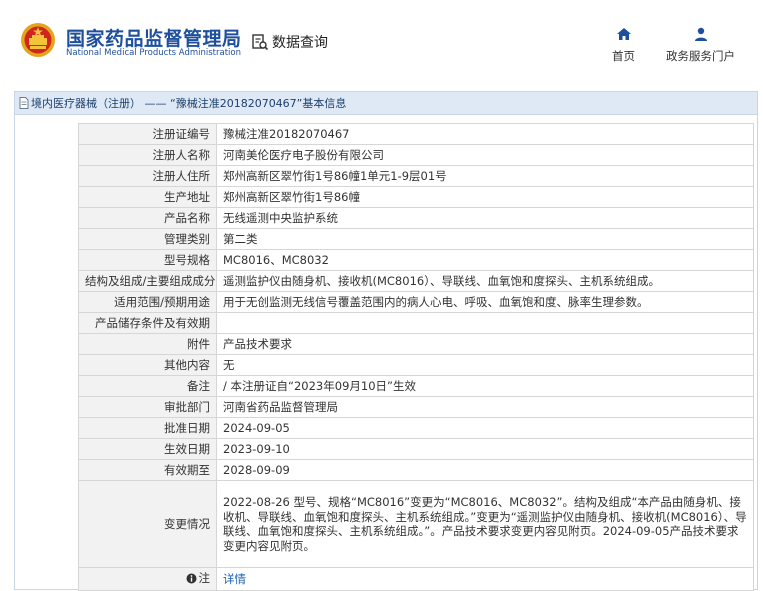 The image size is (763, 591). I want to click on row-label: 注册人住所, so click(147, 176).